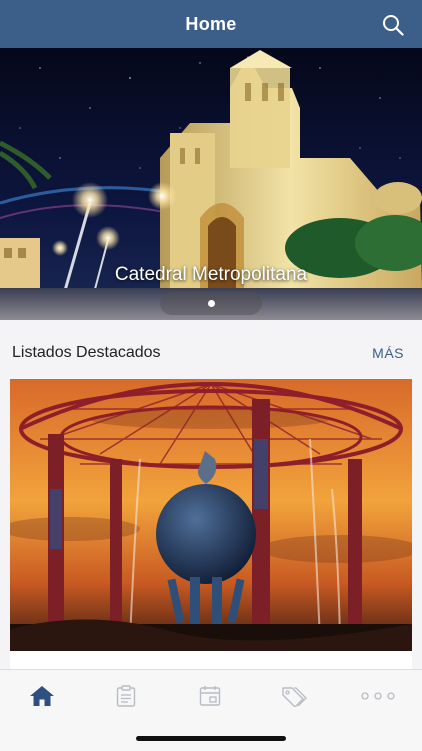 This screenshot has width=422, height=751. I want to click on more-button: MÁS, so click(388, 353).